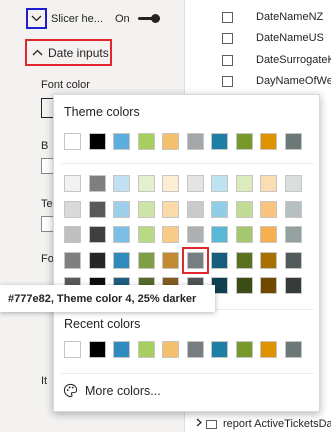 The image size is (331, 432). What do you see at coordinates (195, 260) in the screenshot?
I see `selected-swatch-highlight` at bounding box center [195, 260].